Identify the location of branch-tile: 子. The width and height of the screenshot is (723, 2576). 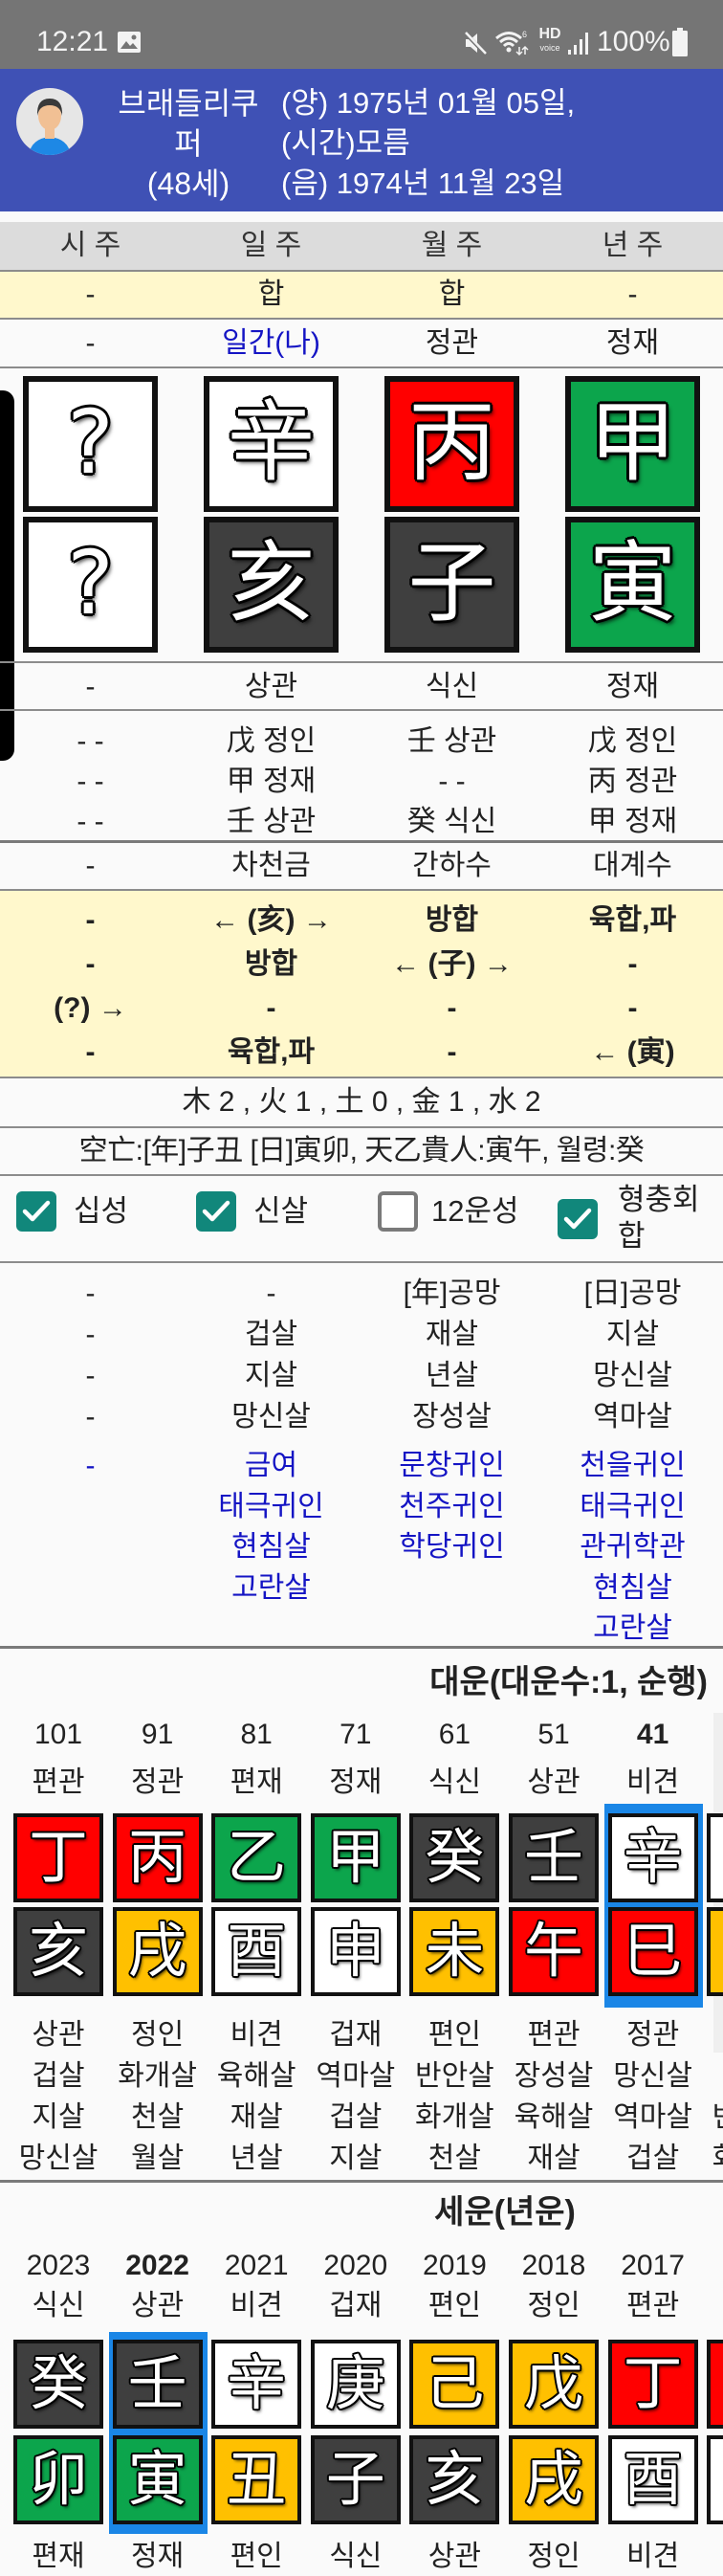
(452, 585).